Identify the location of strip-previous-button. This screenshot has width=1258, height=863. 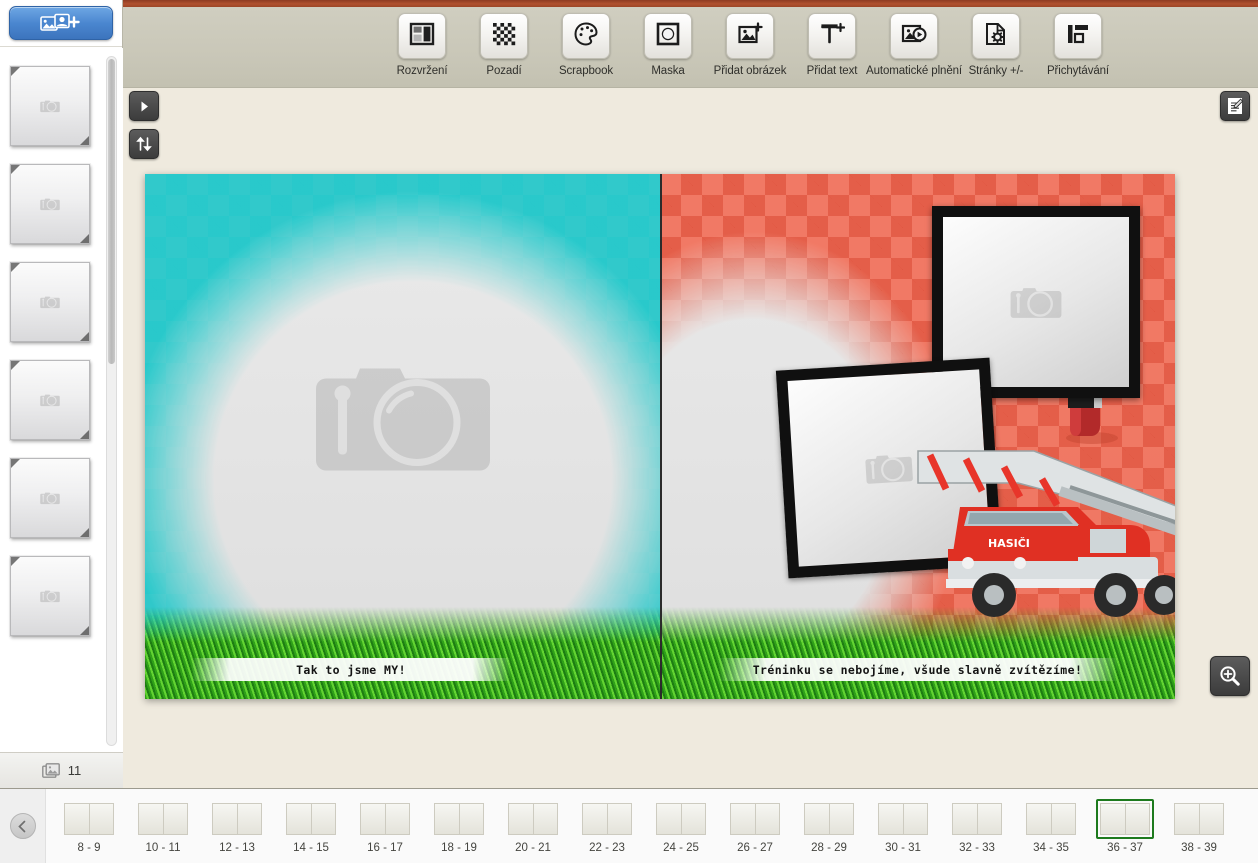
(23, 826).